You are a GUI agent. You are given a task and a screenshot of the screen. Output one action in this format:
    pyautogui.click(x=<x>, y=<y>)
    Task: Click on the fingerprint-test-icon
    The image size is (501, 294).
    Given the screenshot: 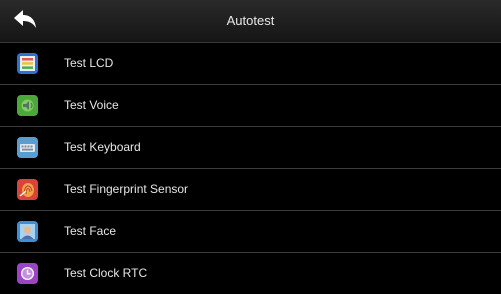 What is the action you would take?
    pyautogui.click(x=27, y=189)
    